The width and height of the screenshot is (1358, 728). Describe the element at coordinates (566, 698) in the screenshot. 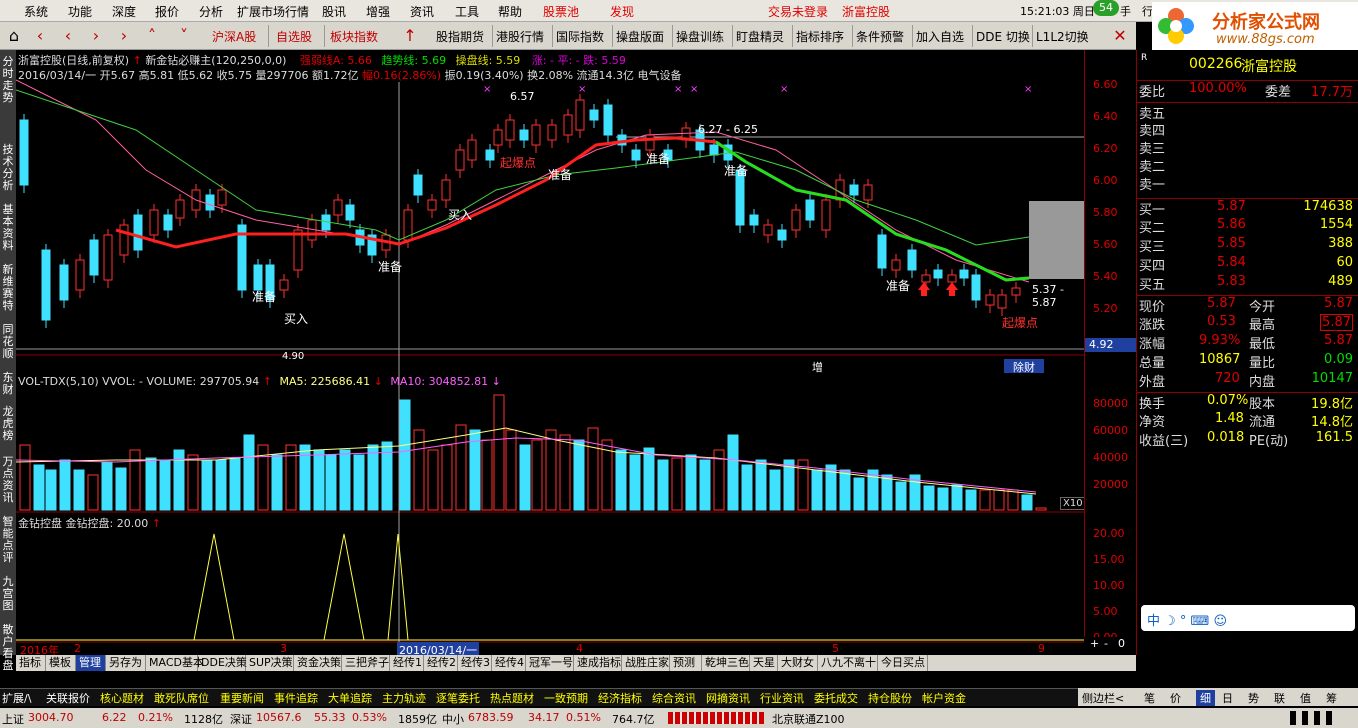

I see `info-tab: 一致预期` at that location.